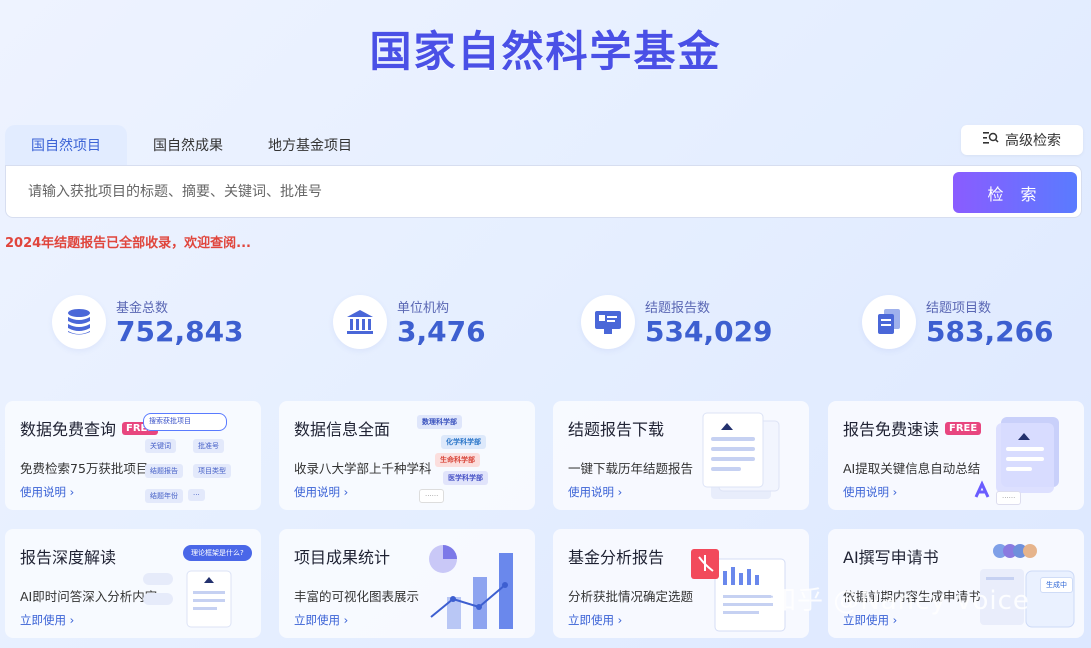 The height and width of the screenshot is (648, 1091). What do you see at coordinates (631, 596) in the screenshot?
I see `card-desc: 分析获批情况确定选题` at bounding box center [631, 596].